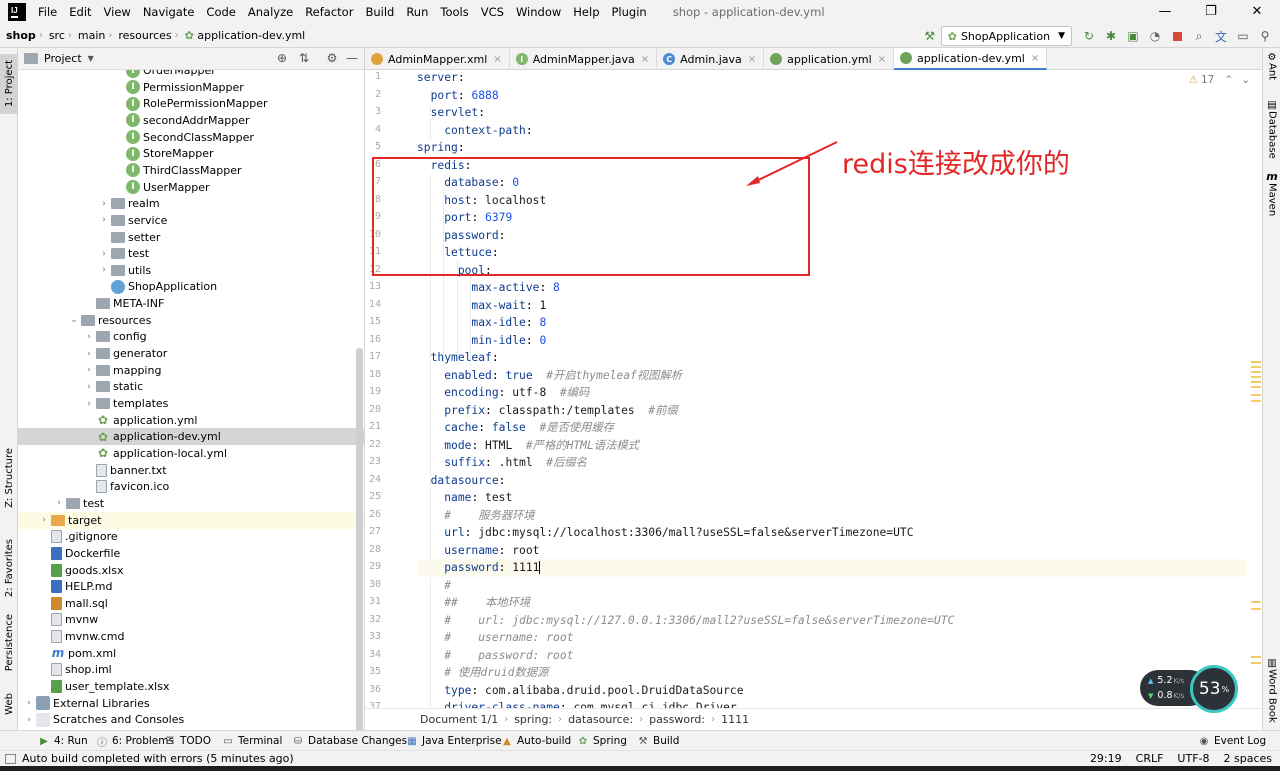  I want to click on code-line: prefix: classpath:/templates #前缀, so click(832, 411).